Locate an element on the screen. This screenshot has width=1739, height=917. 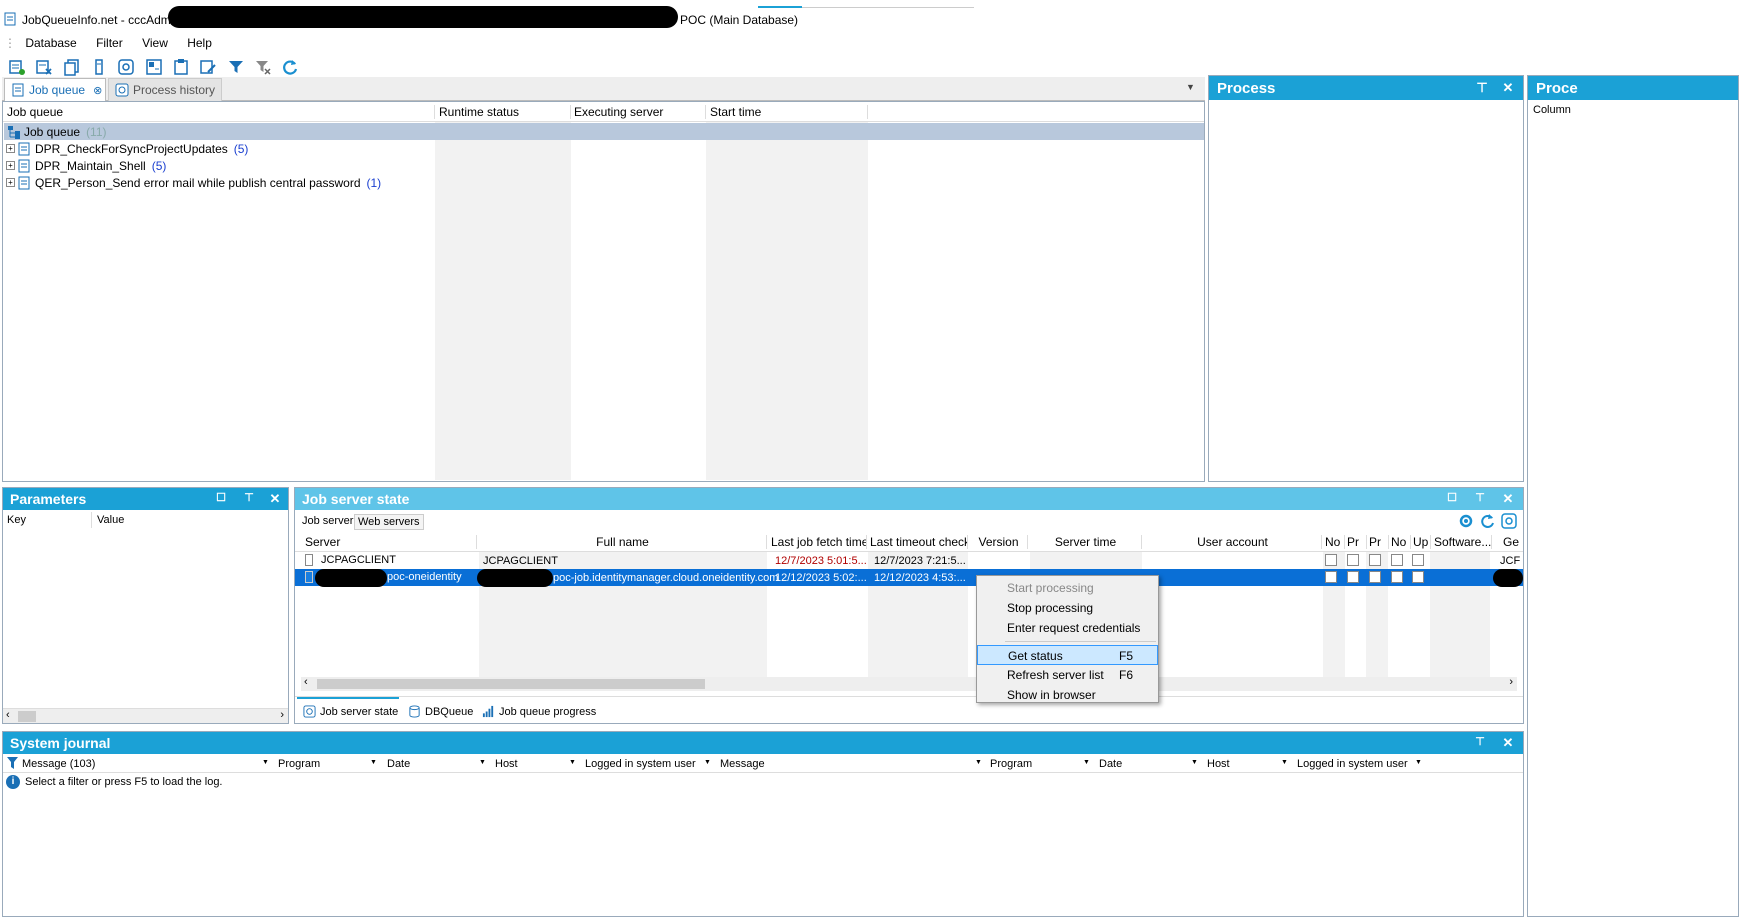
menu-filter: Filter is located at coordinates (109, 43).